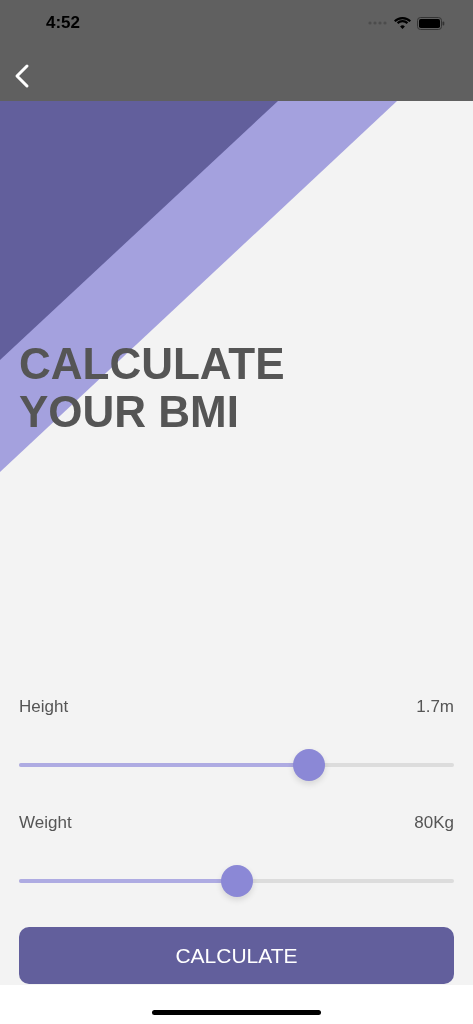  What do you see at coordinates (402, 23) in the screenshot?
I see `wifi-icon` at bounding box center [402, 23].